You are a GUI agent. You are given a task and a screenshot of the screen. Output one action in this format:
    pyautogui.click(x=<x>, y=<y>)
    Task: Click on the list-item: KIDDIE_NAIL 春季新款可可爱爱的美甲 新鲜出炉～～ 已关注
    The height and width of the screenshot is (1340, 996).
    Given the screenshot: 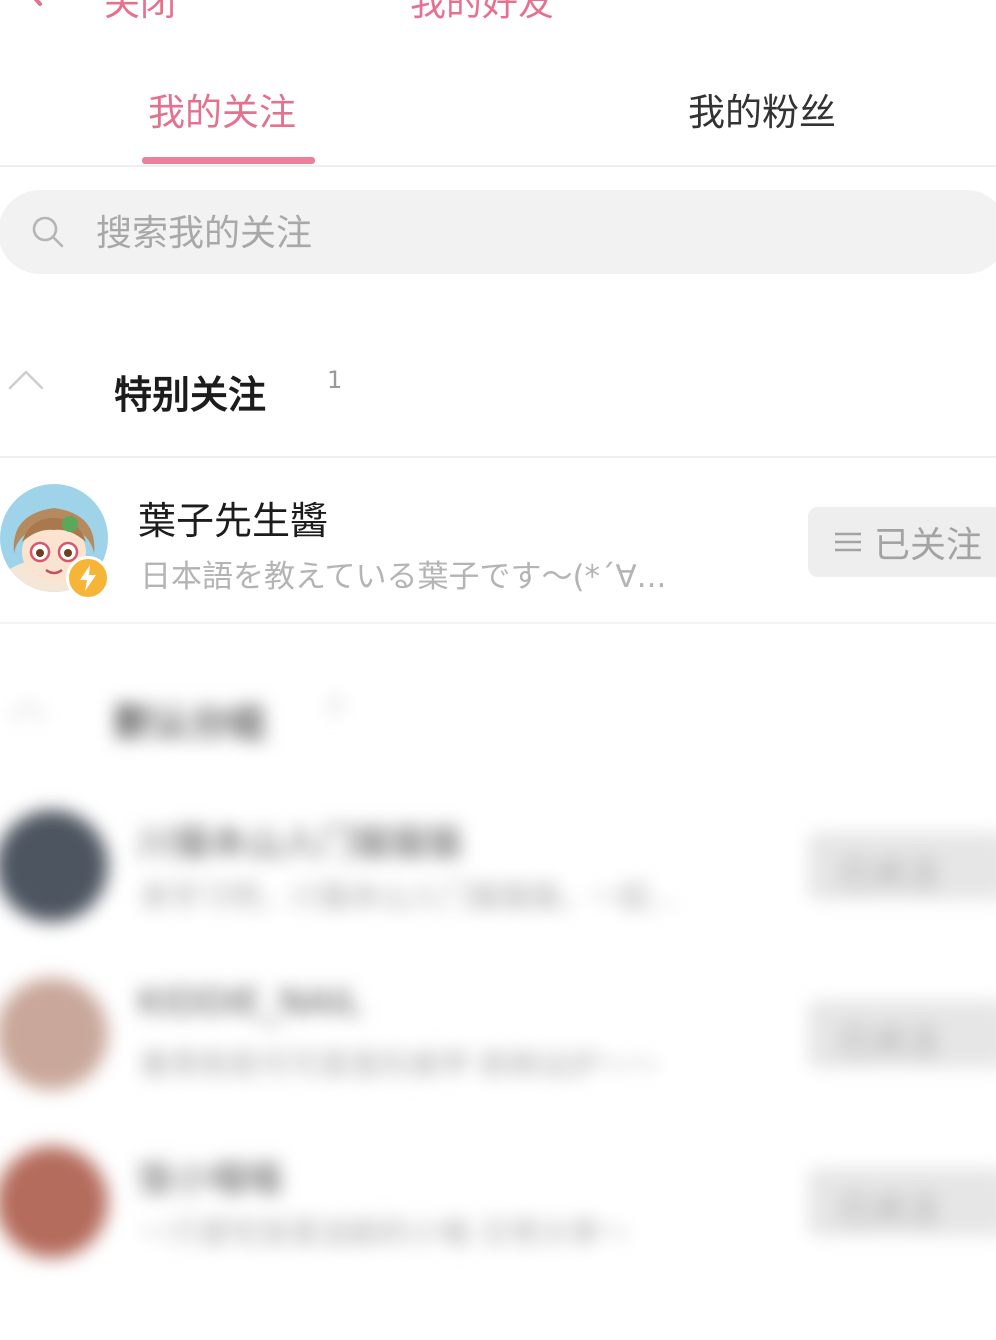 What is the action you would take?
    pyautogui.click(x=498, y=1048)
    